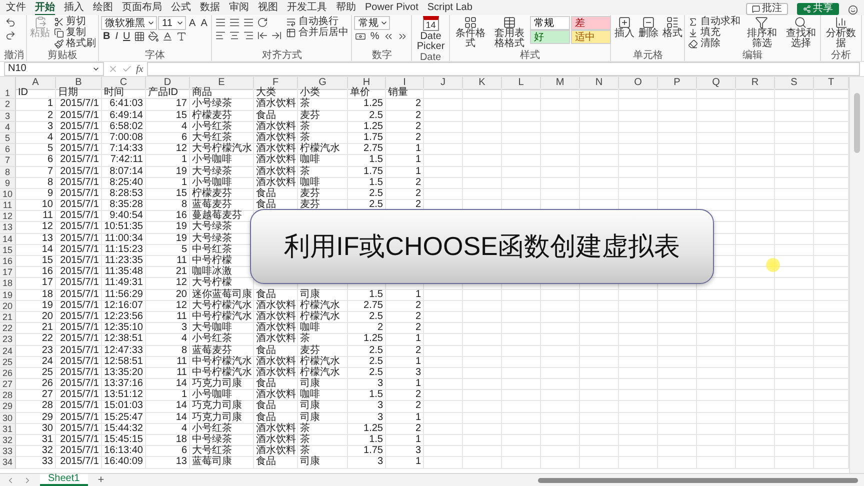 The height and width of the screenshot is (486, 864). I want to click on formula-input, so click(503, 69).